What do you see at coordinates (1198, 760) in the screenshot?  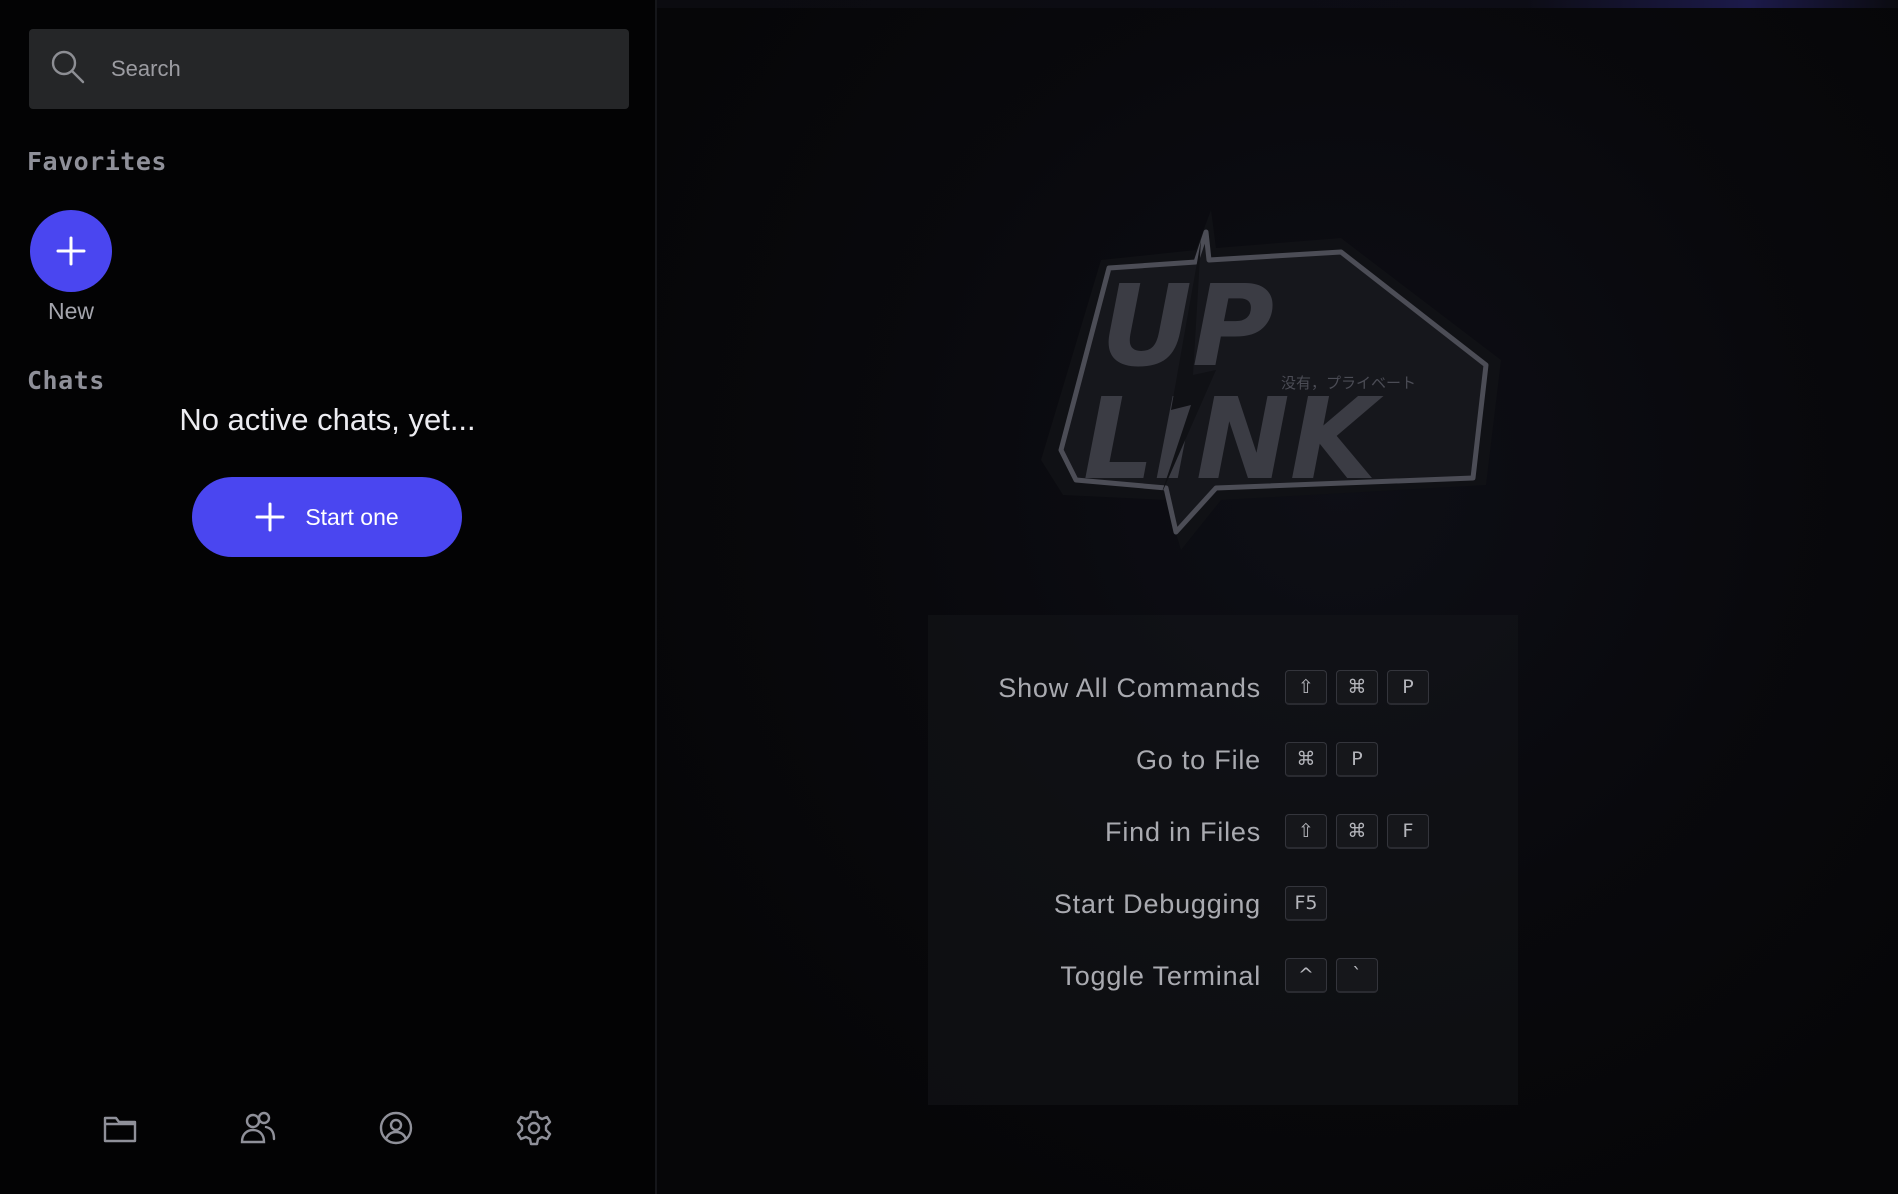 I see `shortcut-label: Go to File` at bounding box center [1198, 760].